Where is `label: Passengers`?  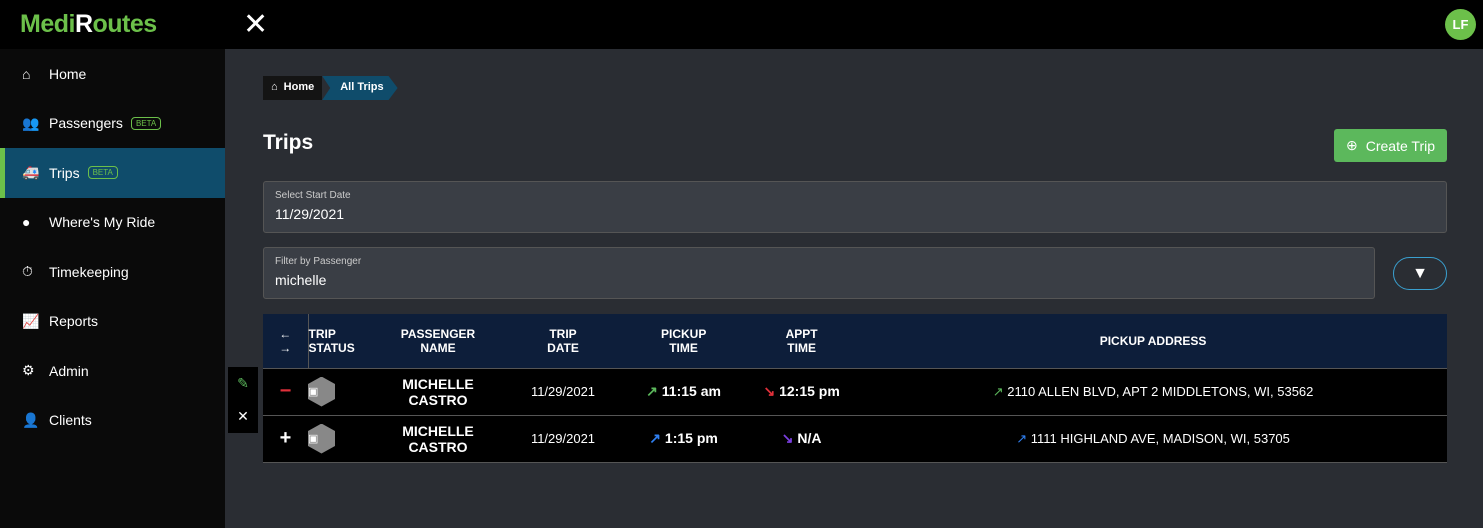
label: Passengers is located at coordinates (86, 123).